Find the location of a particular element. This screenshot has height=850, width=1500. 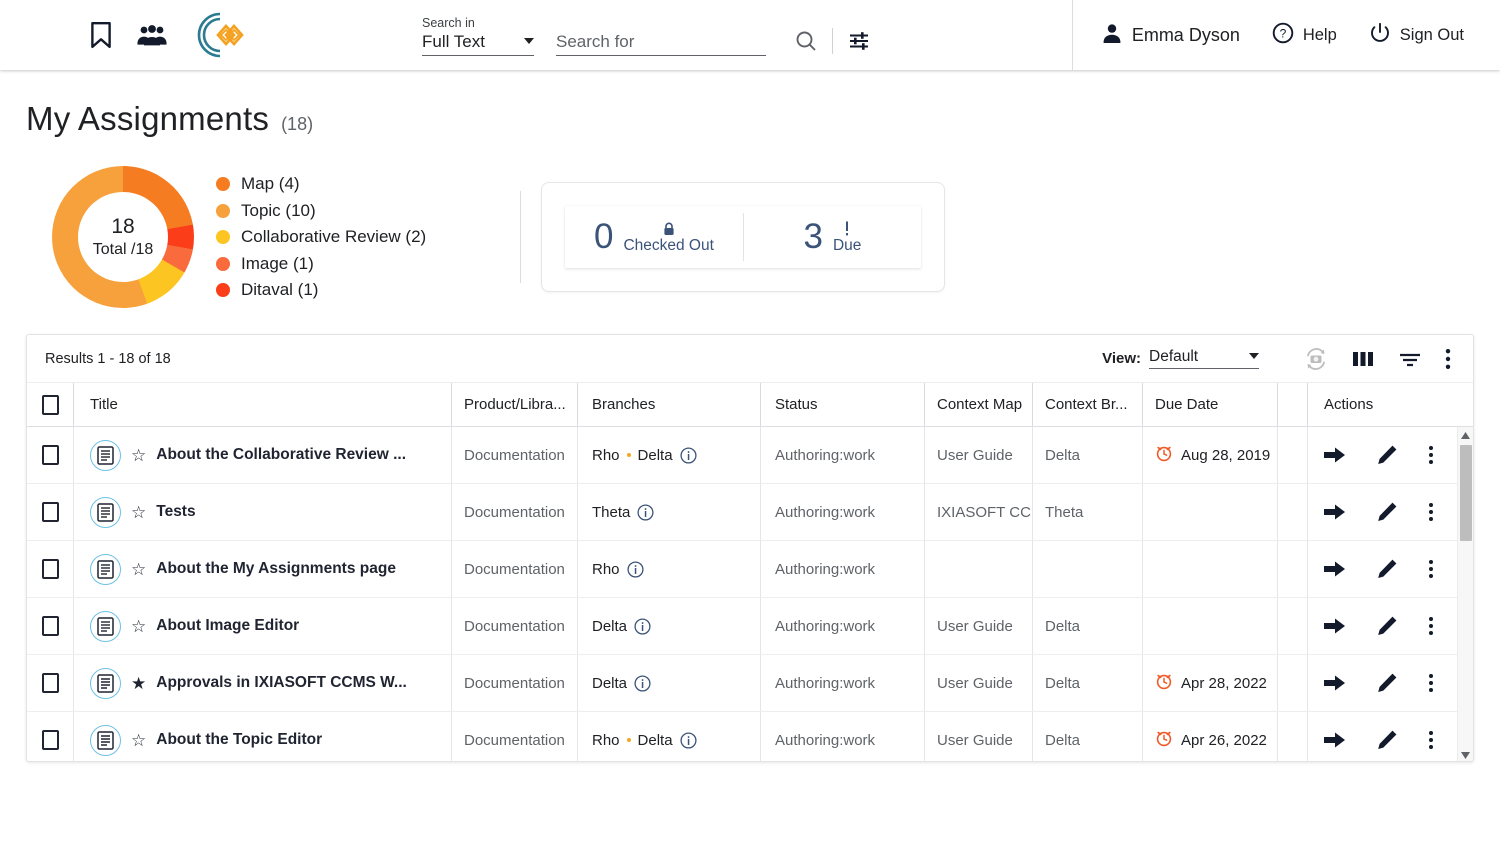

star-icon: ★ is located at coordinates (138, 683).